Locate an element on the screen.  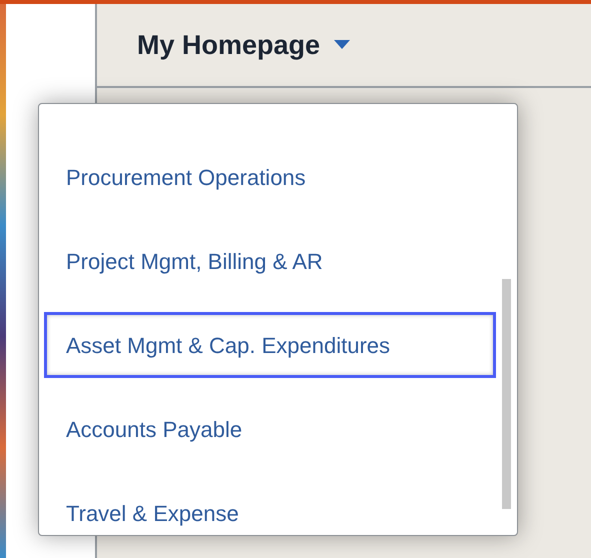
scrollbar-thumb is located at coordinates (506, 394).